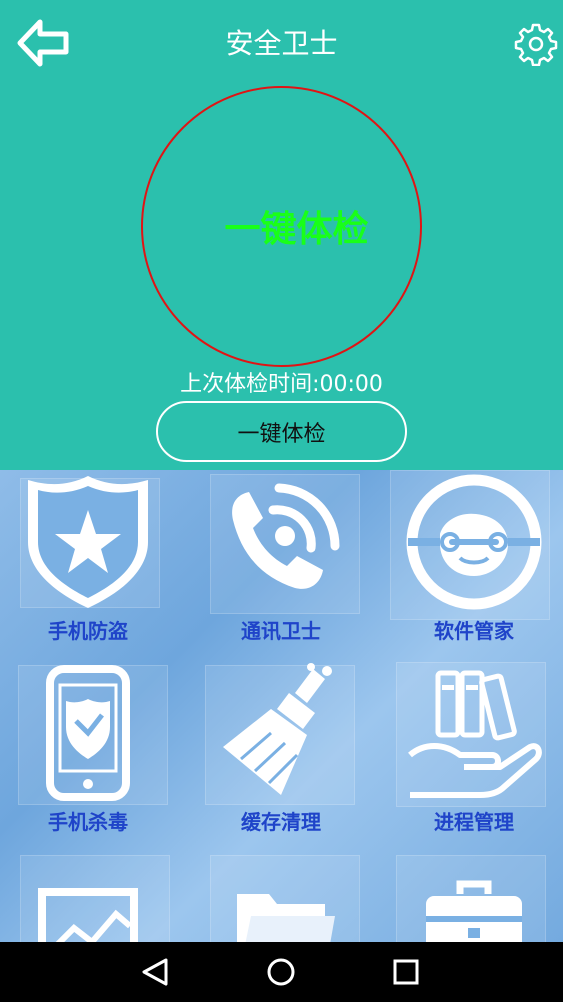 The image size is (563, 1002). I want to click on feature-process-manager: 进程管理, so click(471, 756).